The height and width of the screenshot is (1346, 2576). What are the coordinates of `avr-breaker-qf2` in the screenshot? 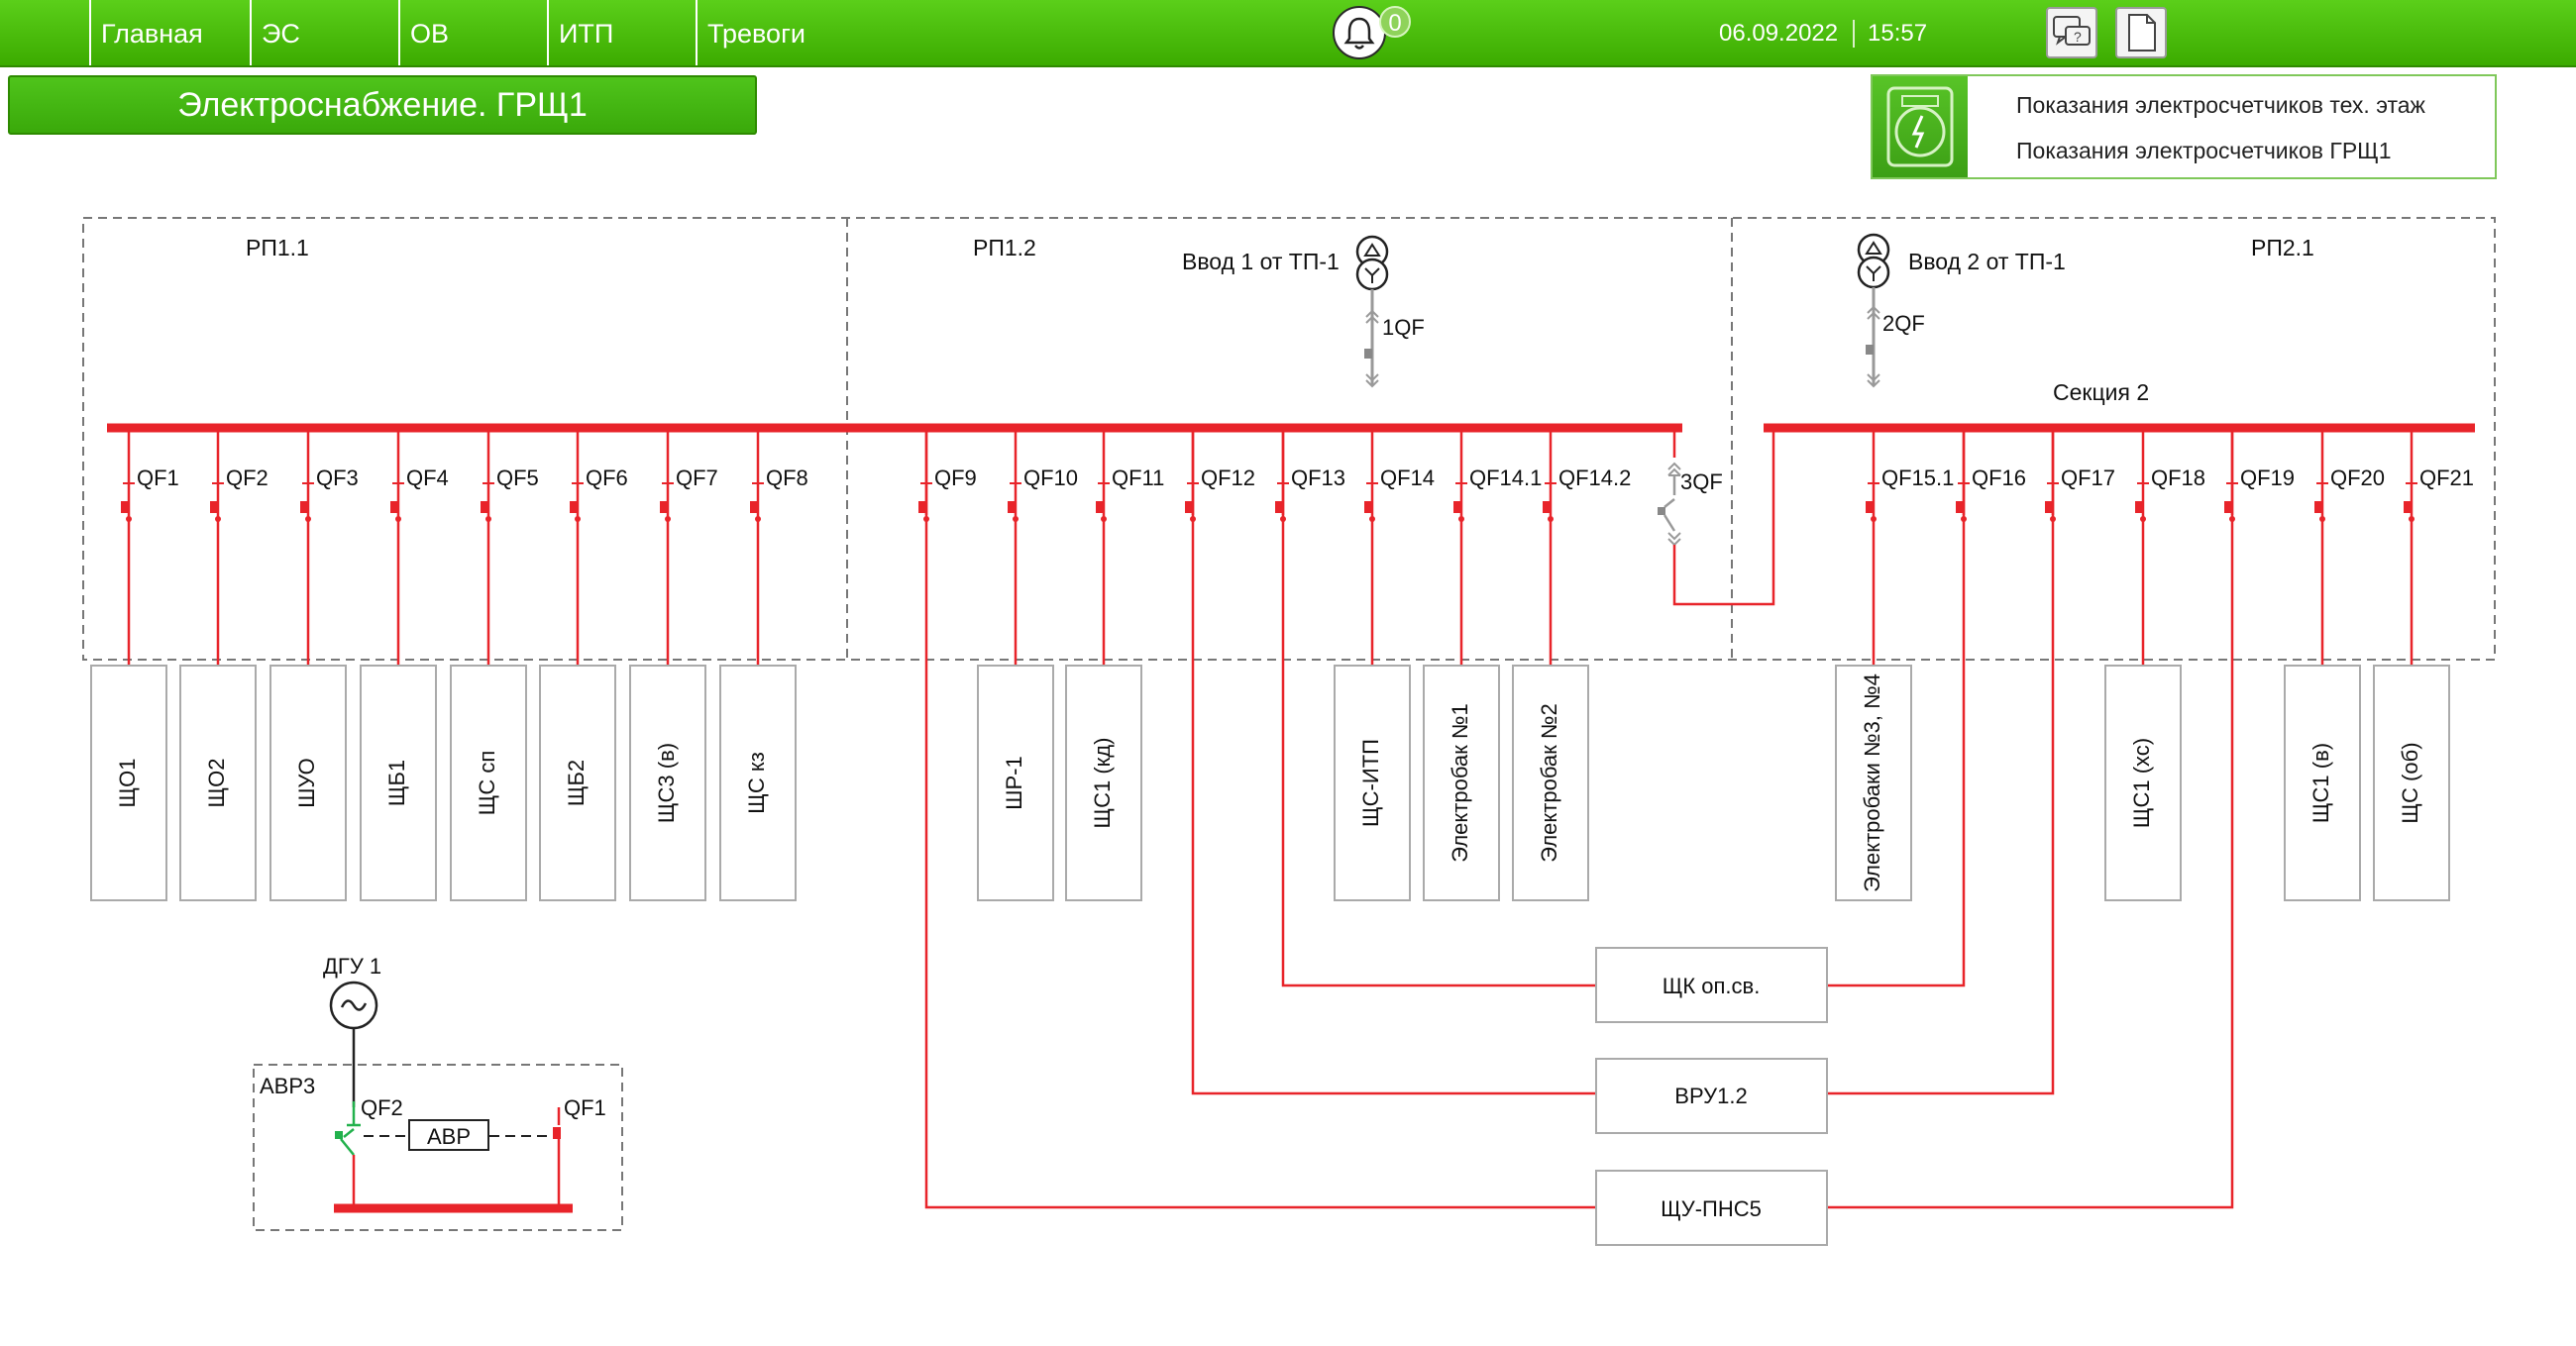 It's located at (348, 1154).